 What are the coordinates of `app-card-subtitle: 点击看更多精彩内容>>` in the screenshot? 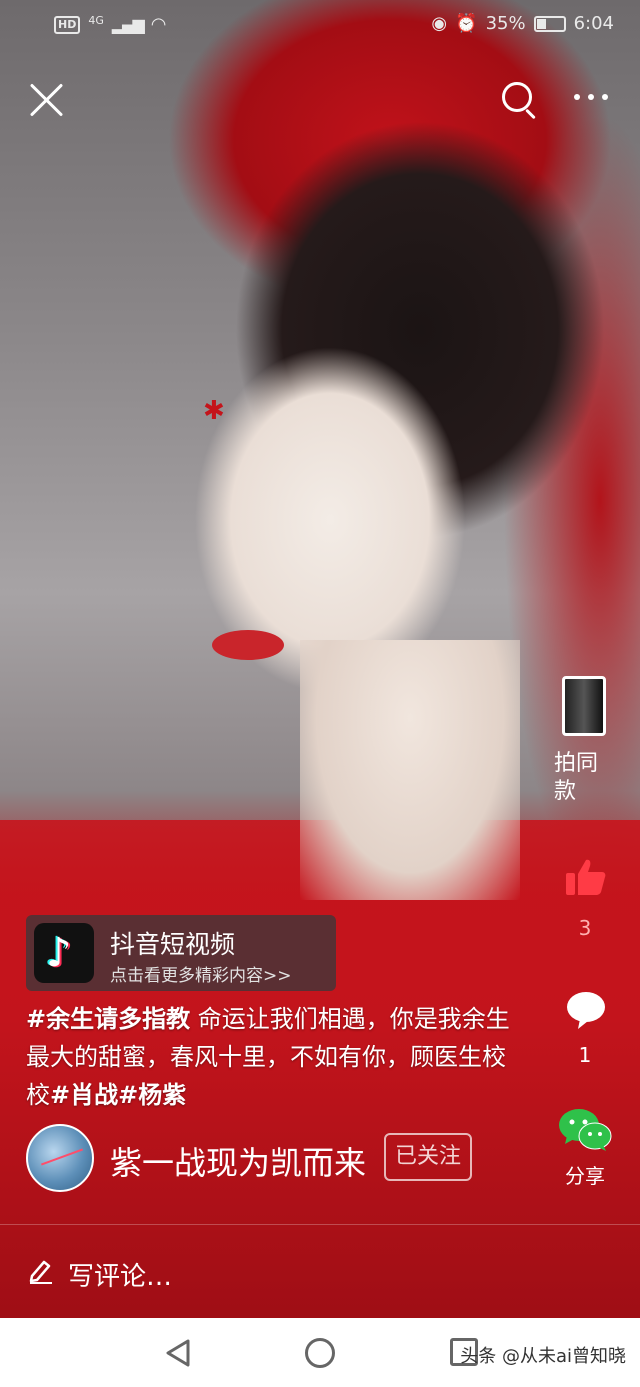 It's located at (201, 976).